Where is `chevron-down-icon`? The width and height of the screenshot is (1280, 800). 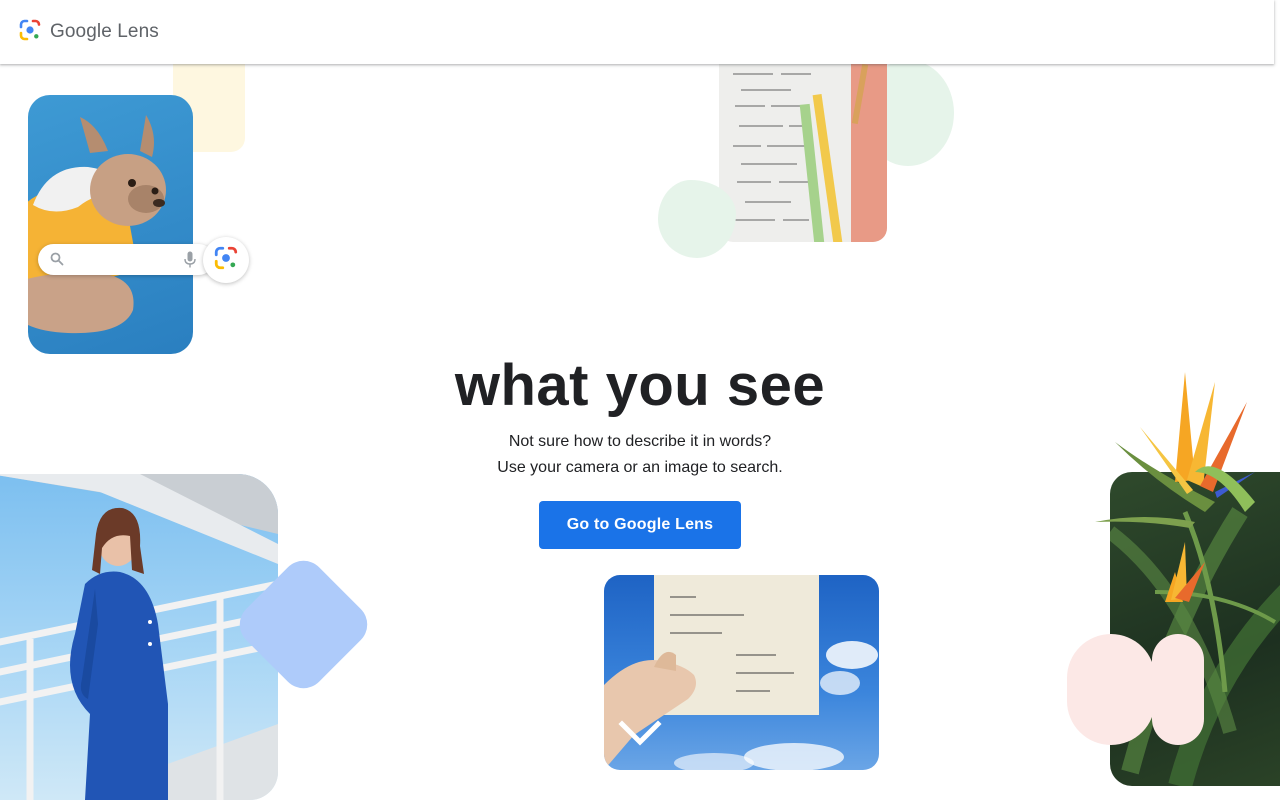 chevron-down-icon is located at coordinates (640, 733).